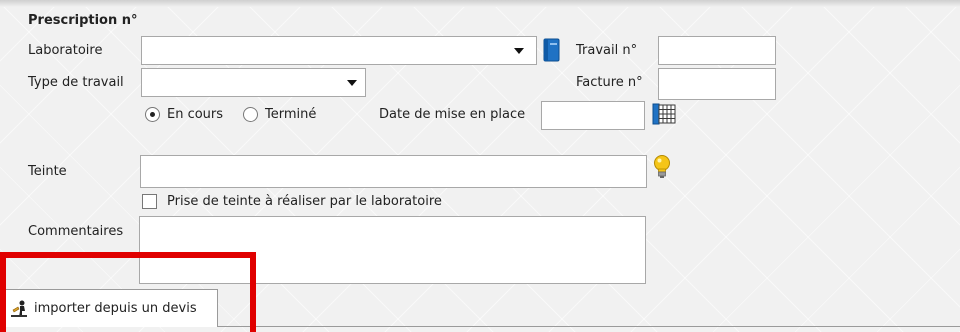 The width and height of the screenshot is (960, 332). I want to click on radio-selected-dot, so click(152, 114).